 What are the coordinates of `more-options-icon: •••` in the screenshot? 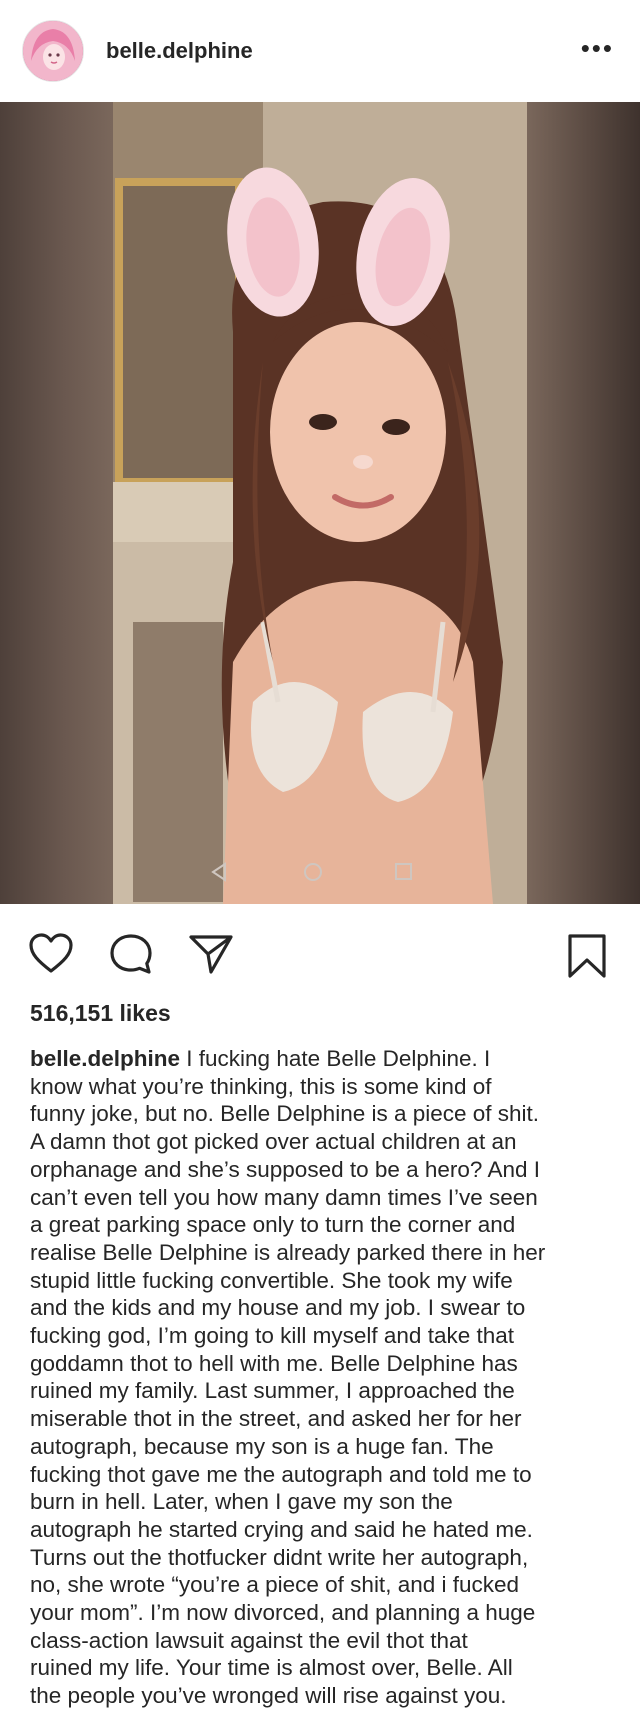 It's located at (597, 48).